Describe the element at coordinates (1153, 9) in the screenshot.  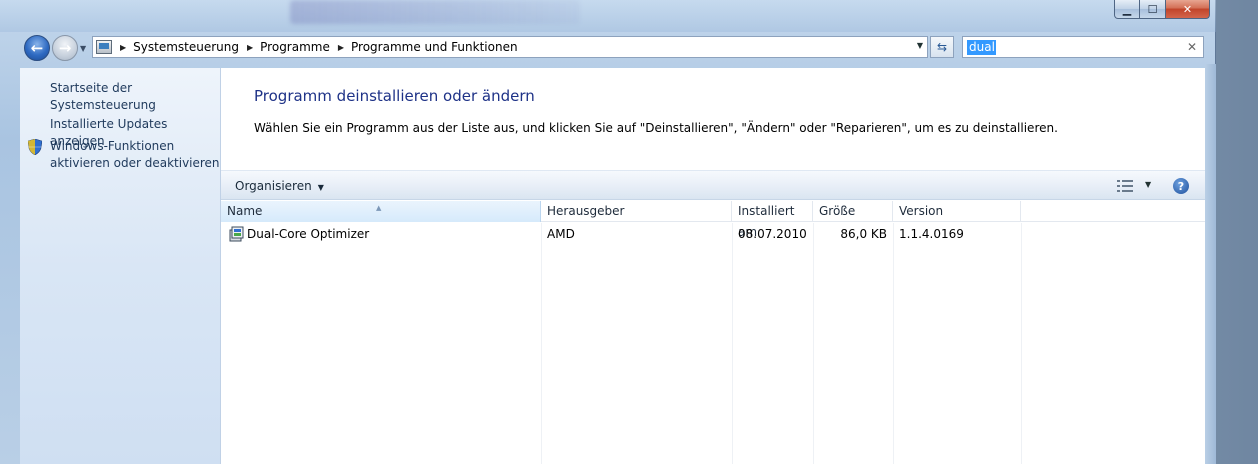
I see `maximize-button: ☐` at that location.